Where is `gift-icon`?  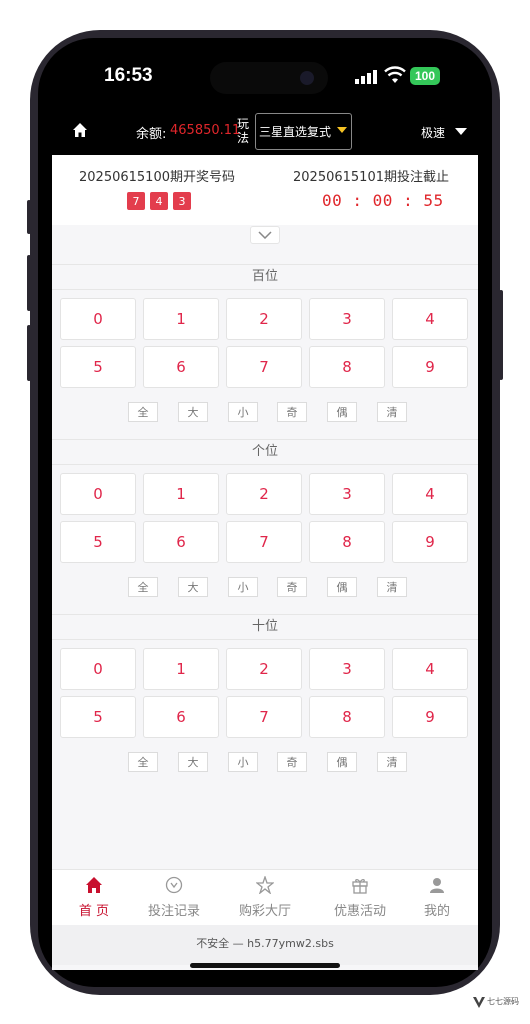 gift-icon is located at coordinates (360, 886).